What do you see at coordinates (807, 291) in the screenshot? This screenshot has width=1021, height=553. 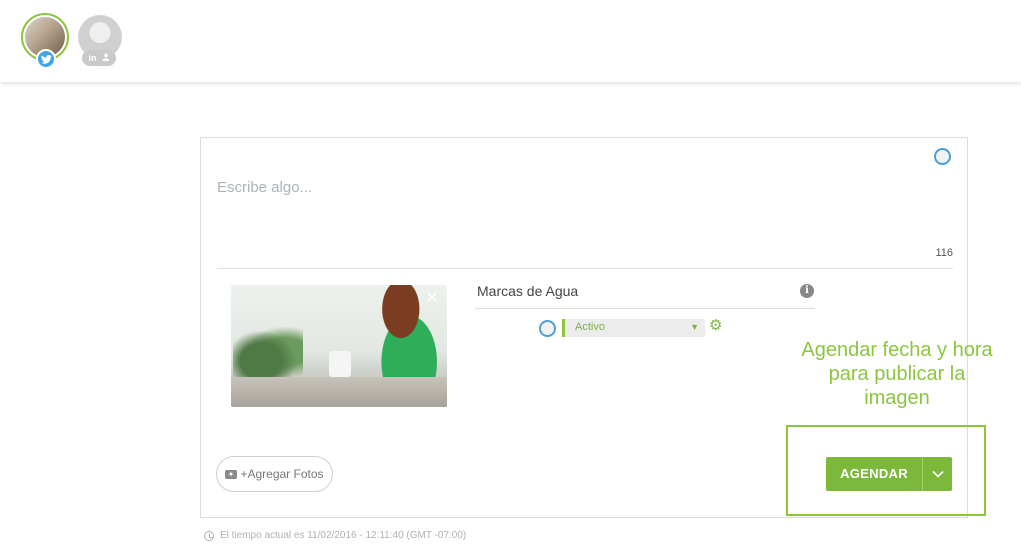 I see `info-icon: i` at bounding box center [807, 291].